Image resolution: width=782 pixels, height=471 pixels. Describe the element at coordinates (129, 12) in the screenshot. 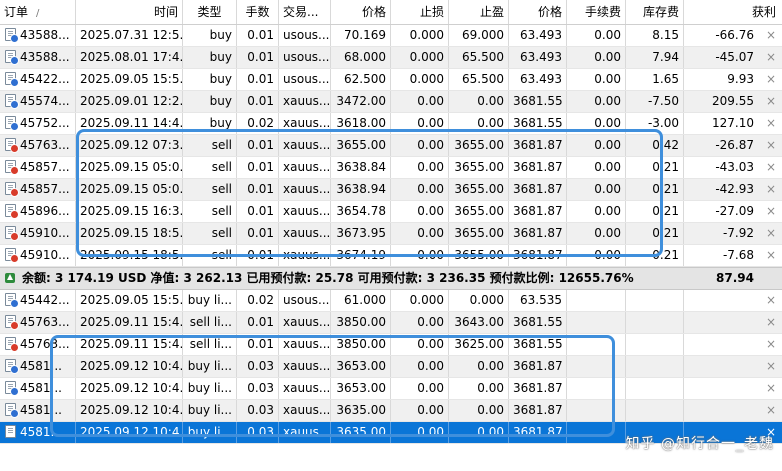

I see `col-header-time: 时间` at that location.